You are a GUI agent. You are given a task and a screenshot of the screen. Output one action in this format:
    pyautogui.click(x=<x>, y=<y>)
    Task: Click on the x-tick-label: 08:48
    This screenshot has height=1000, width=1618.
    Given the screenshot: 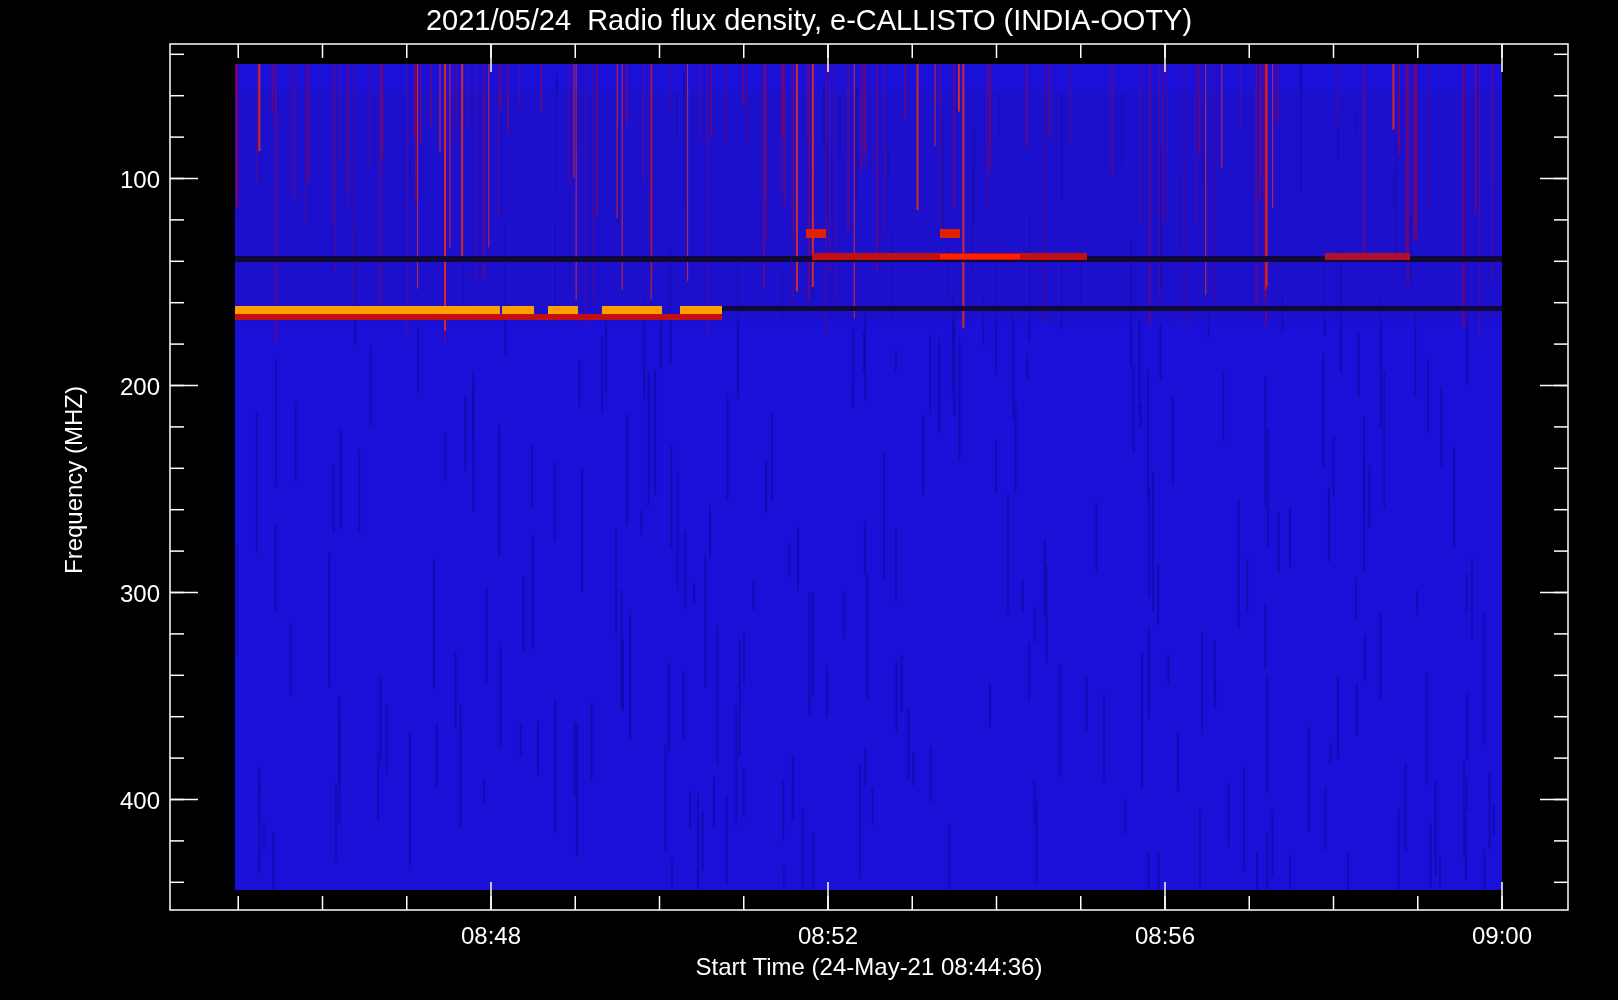 What is the action you would take?
    pyautogui.click(x=491, y=935)
    